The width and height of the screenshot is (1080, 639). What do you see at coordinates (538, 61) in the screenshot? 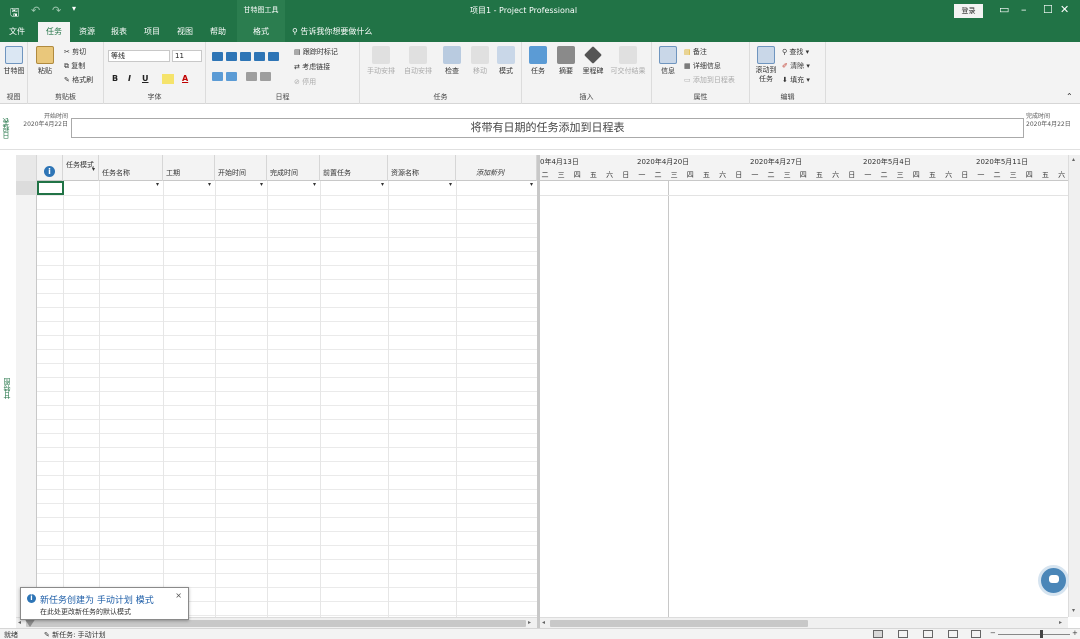
I see `insert-task-button: 任务` at bounding box center [538, 61].